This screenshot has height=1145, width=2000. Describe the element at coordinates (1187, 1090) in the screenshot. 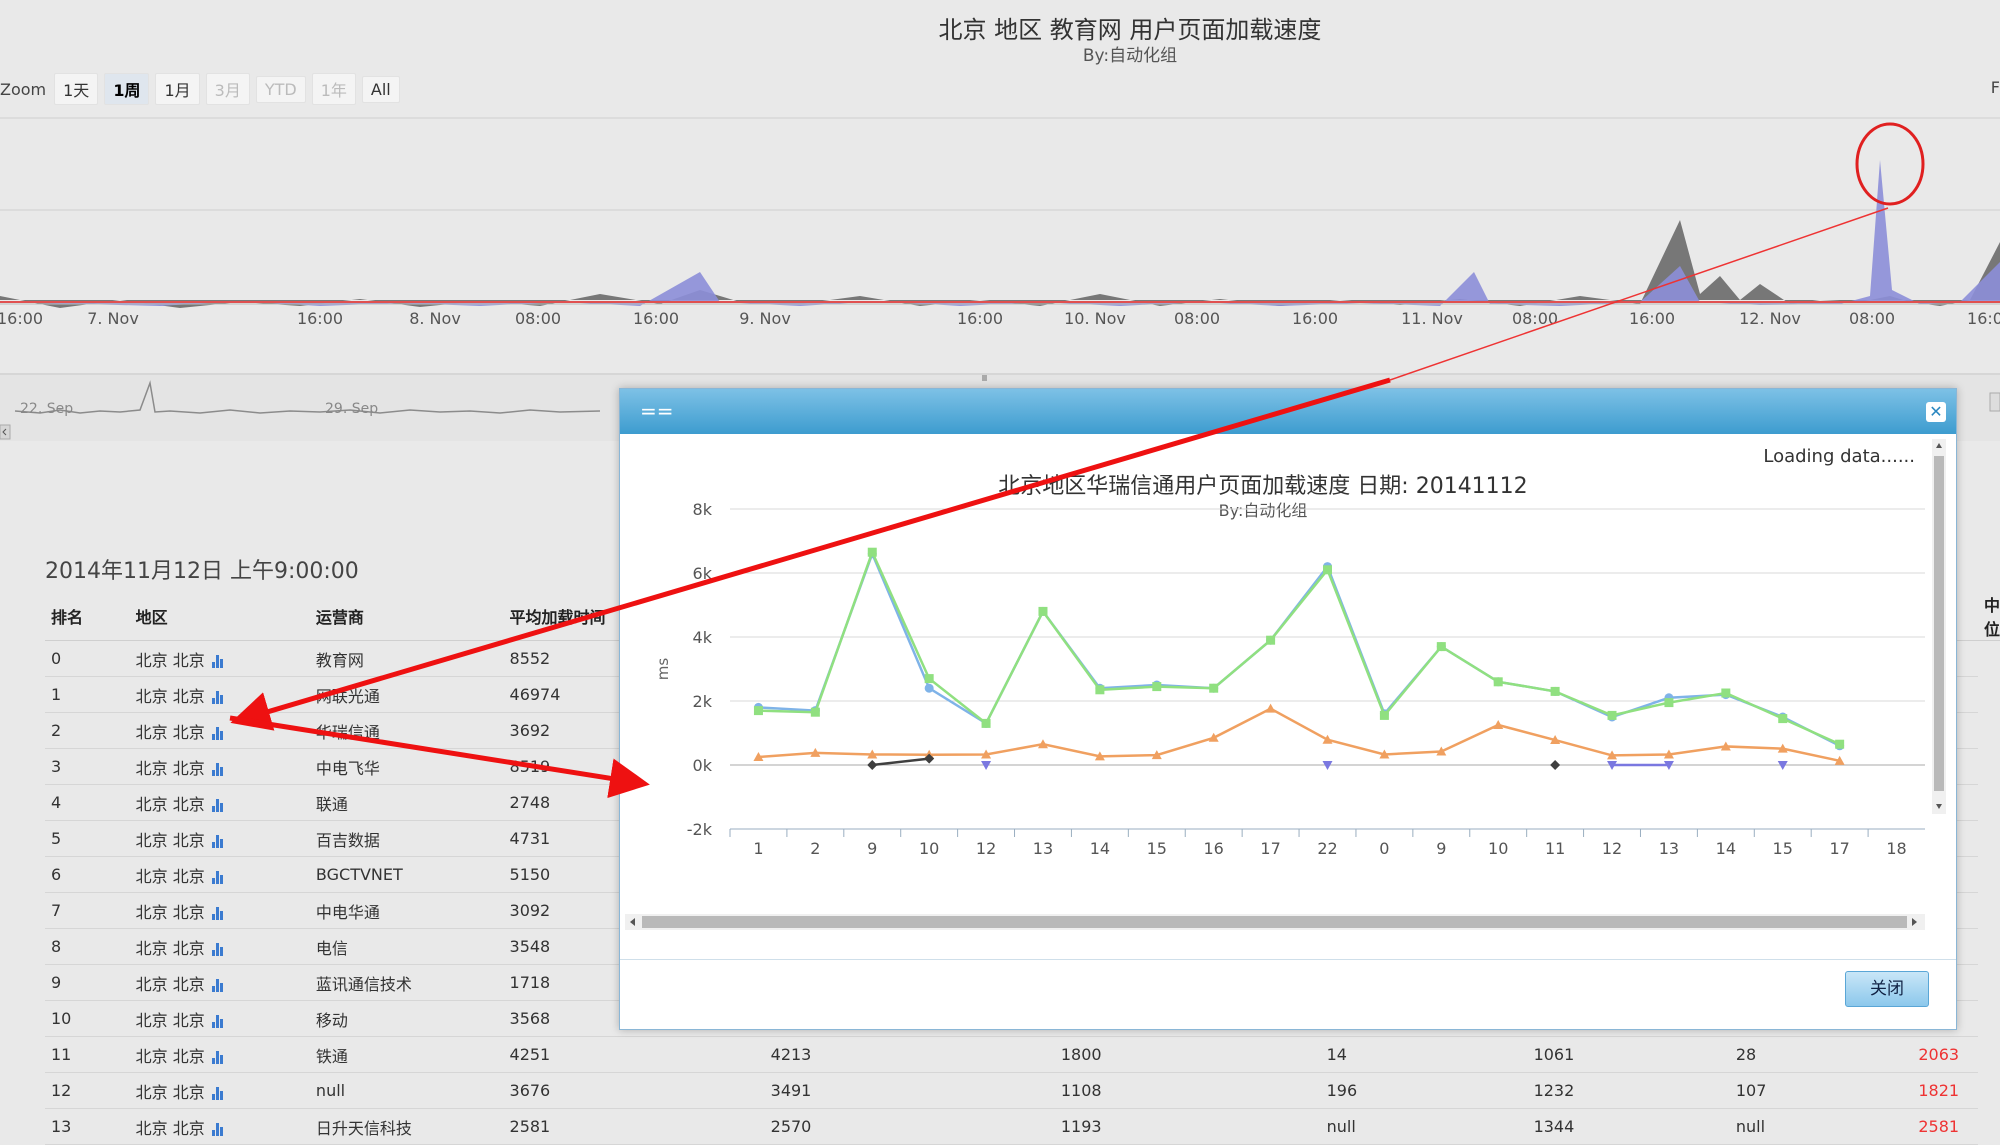

I see `table-cell: 1108` at that location.